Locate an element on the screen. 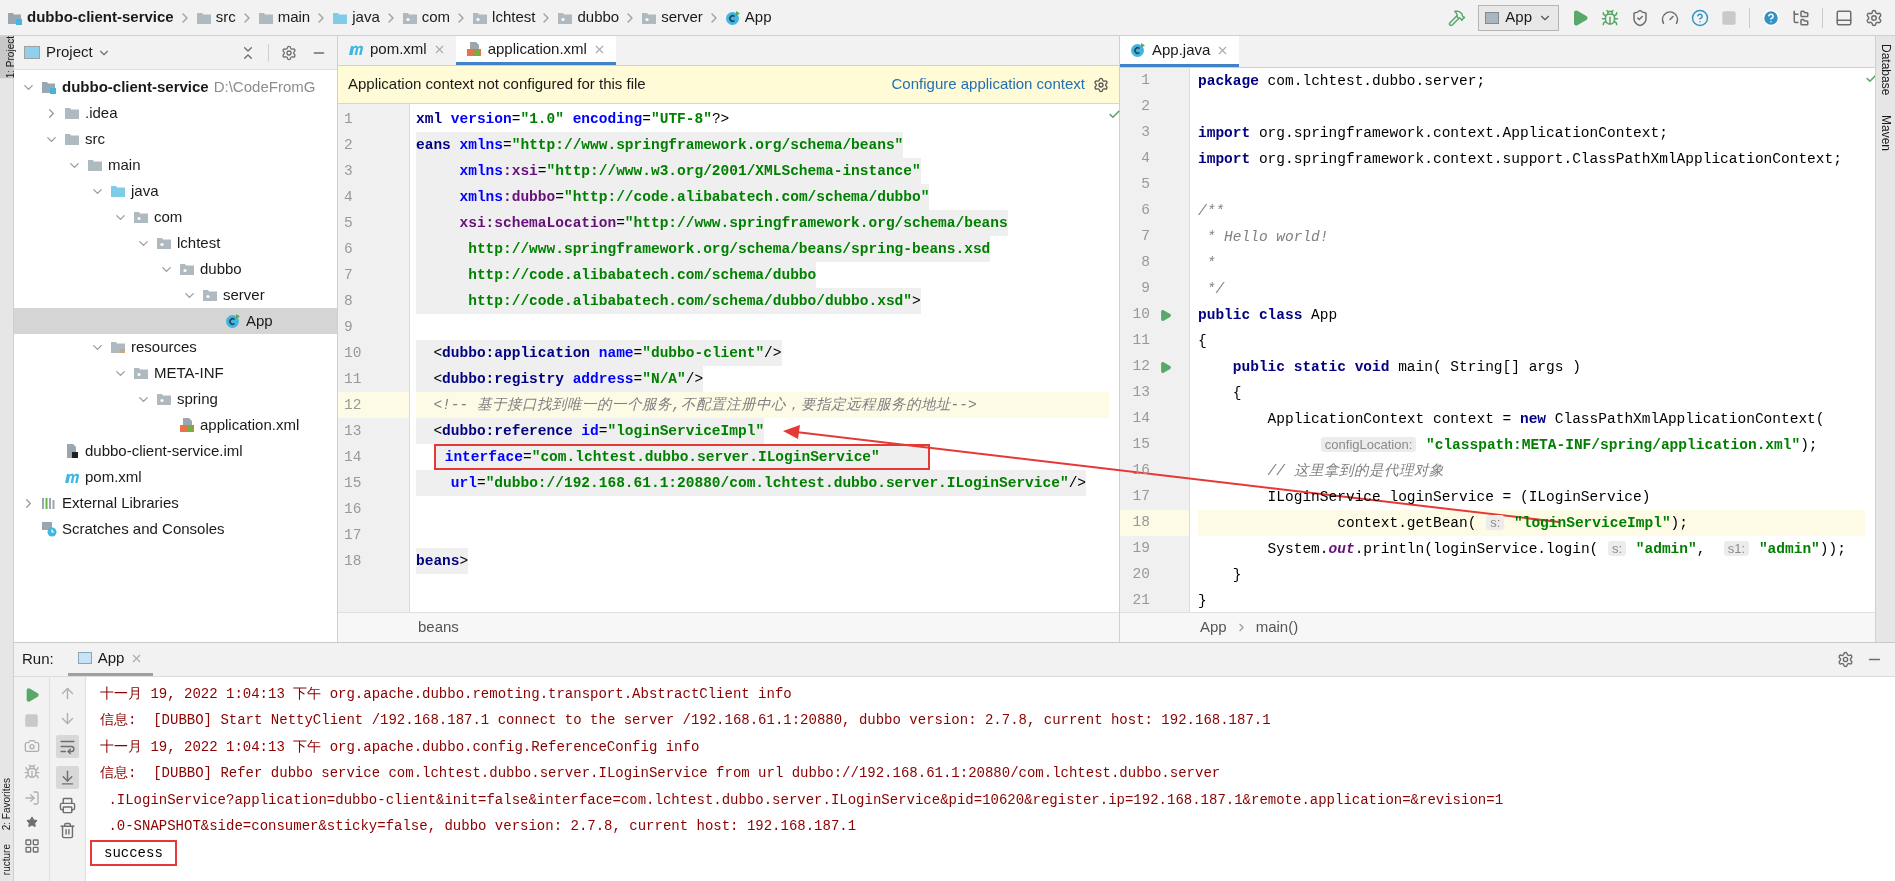  code-line: context.getBean( s: "loginServiceImpl"); is located at coordinates (1512, 523).